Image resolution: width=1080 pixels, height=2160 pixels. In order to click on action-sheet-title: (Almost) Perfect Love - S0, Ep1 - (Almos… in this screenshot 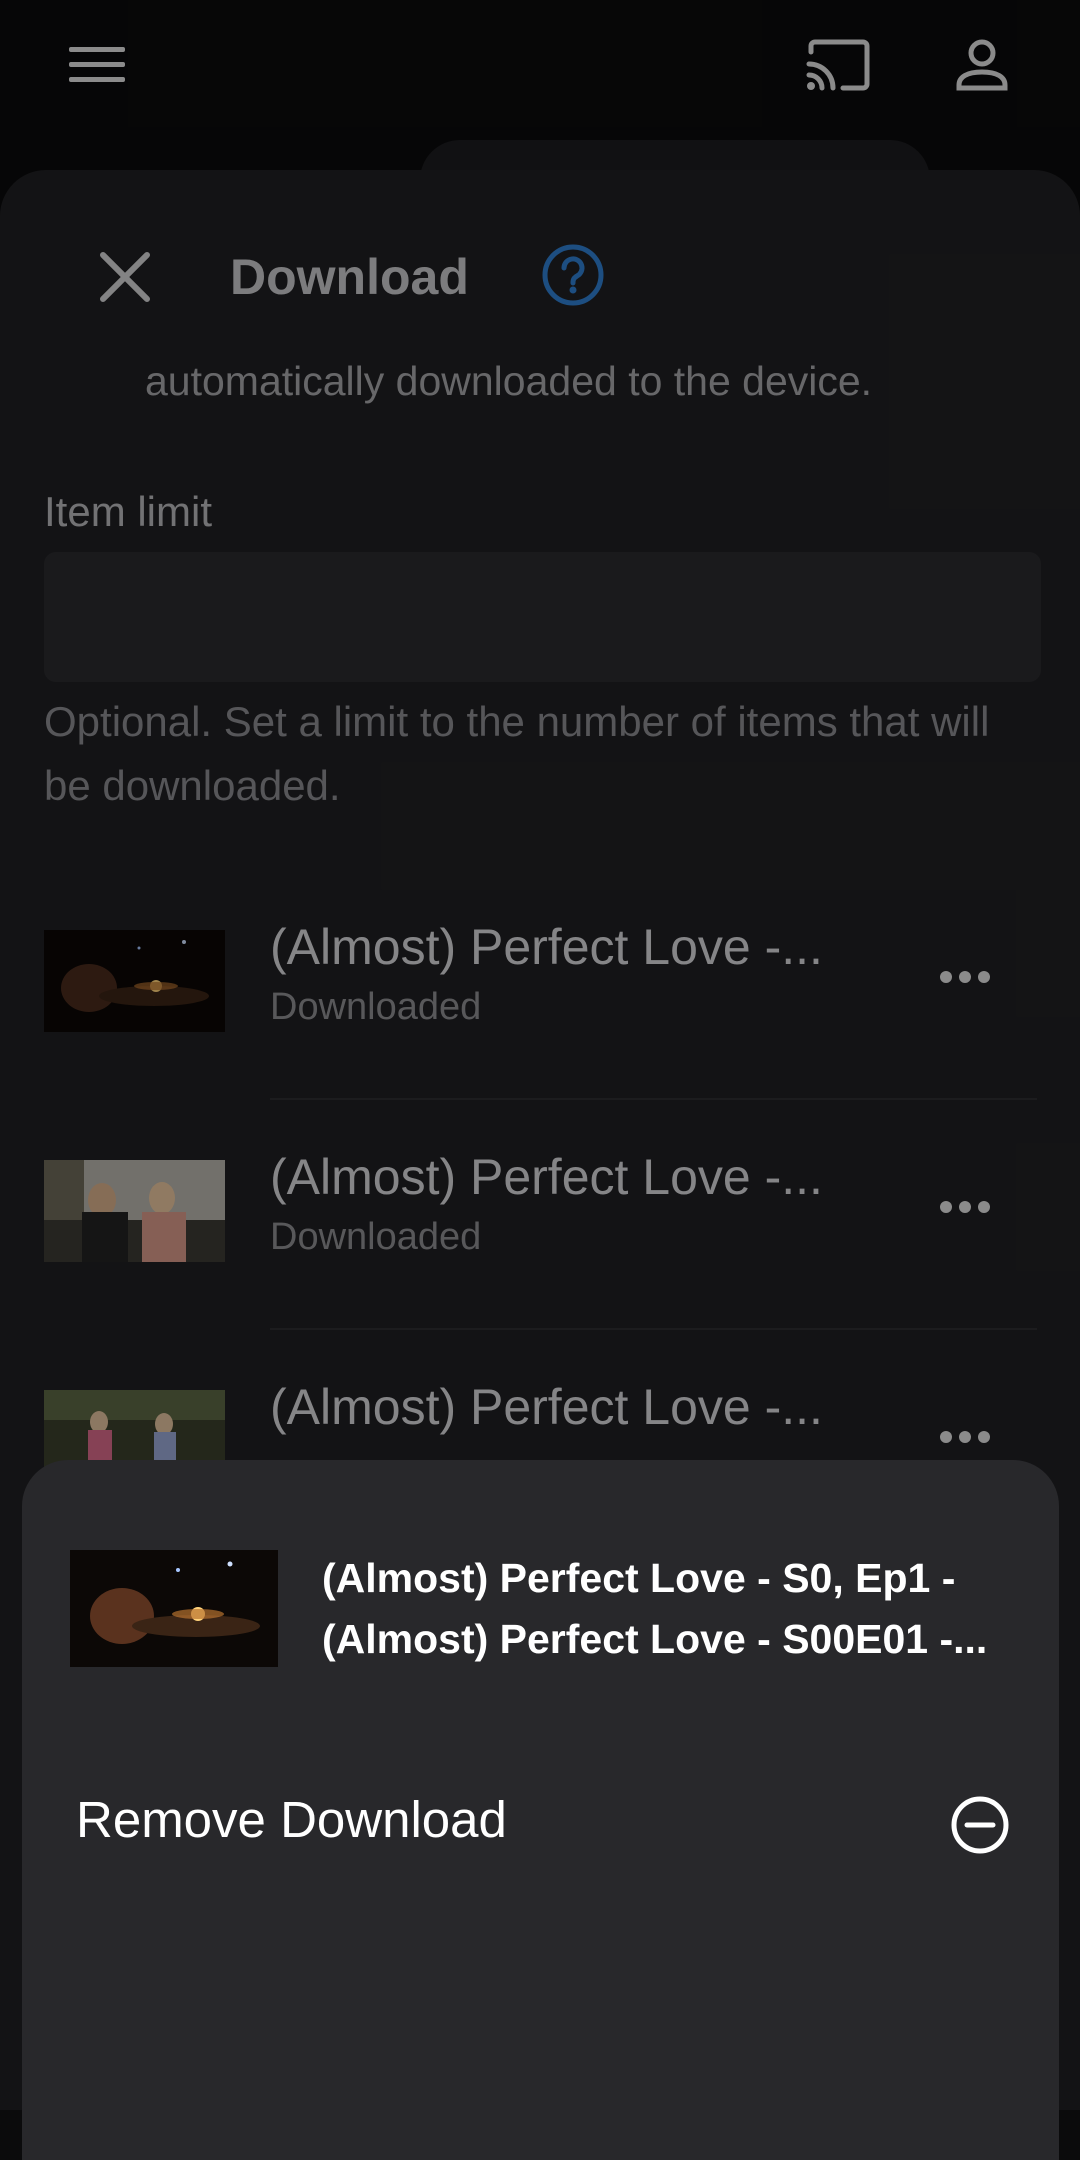, I will do `click(655, 1608)`.